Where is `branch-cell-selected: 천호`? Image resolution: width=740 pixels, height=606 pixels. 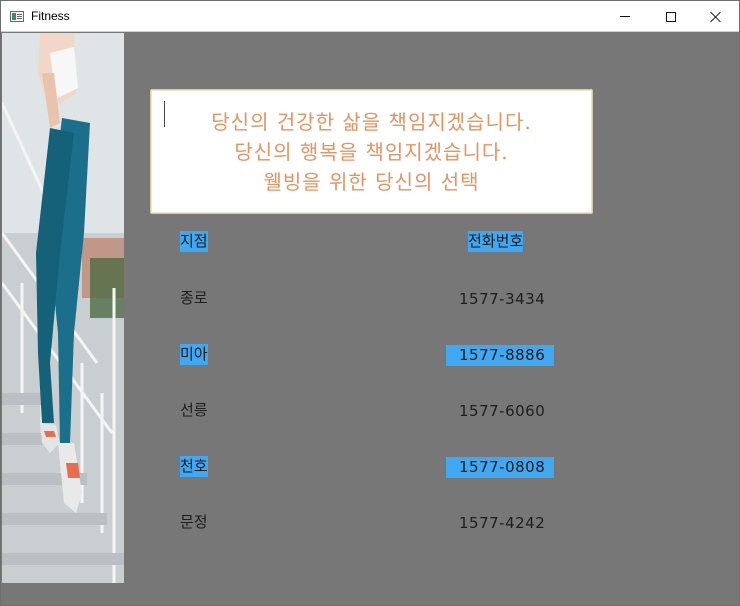
branch-cell-selected: 천호 is located at coordinates (194, 466).